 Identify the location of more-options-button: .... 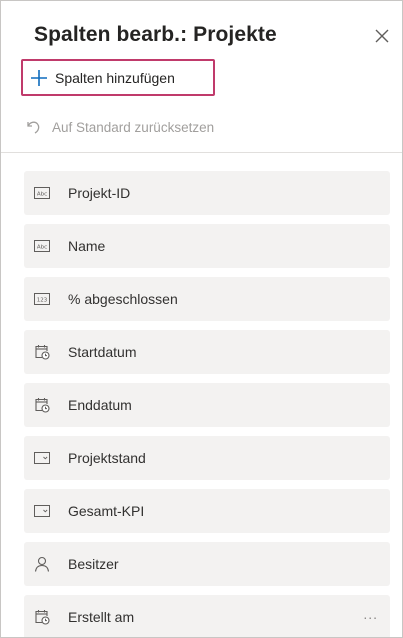
(370, 614).